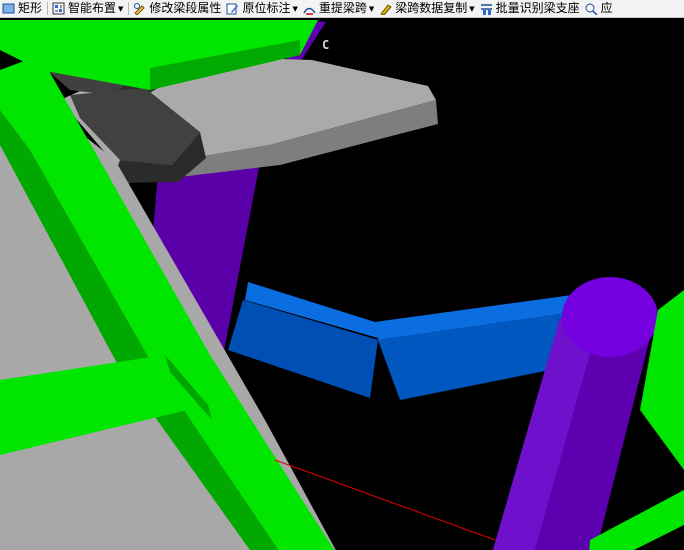 Image resolution: width=684 pixels, height=550 pixels. What do you see at coordinates (58, 8) in the screenshot?
I see `smart-layout-icon` at bounding box center [58, 8].